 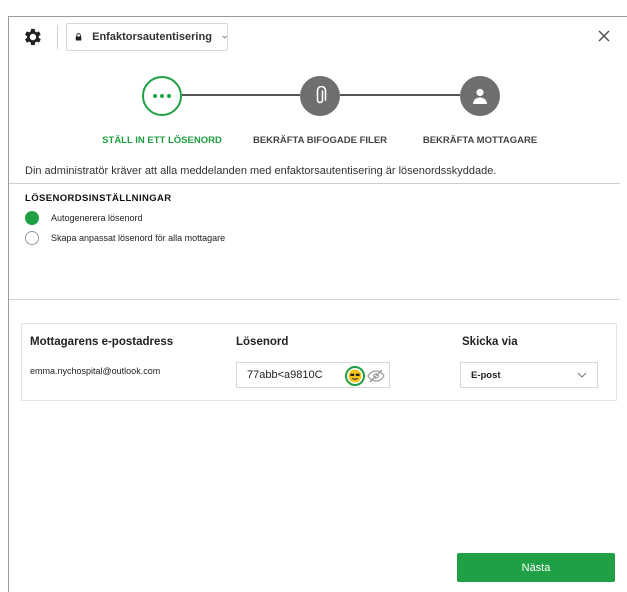 I want to click on lock-icon, so click(x=78, y=37).